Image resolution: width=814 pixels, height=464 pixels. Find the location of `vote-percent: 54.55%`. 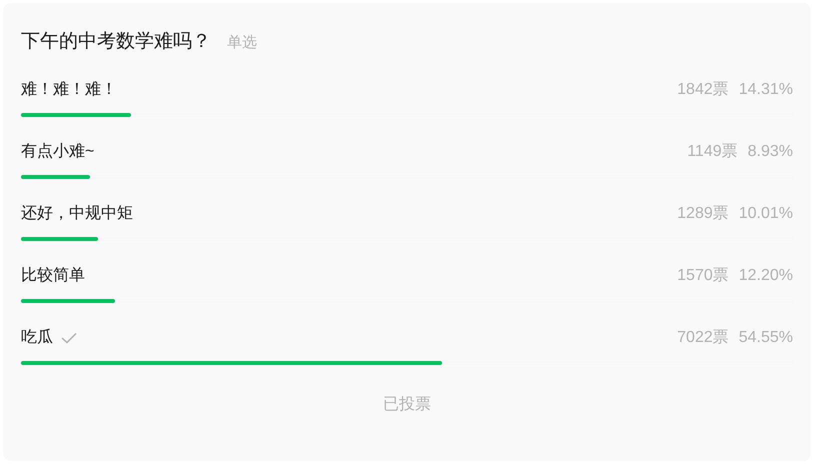

vote-percent: 54.55% is located at coordinates (765, 338).